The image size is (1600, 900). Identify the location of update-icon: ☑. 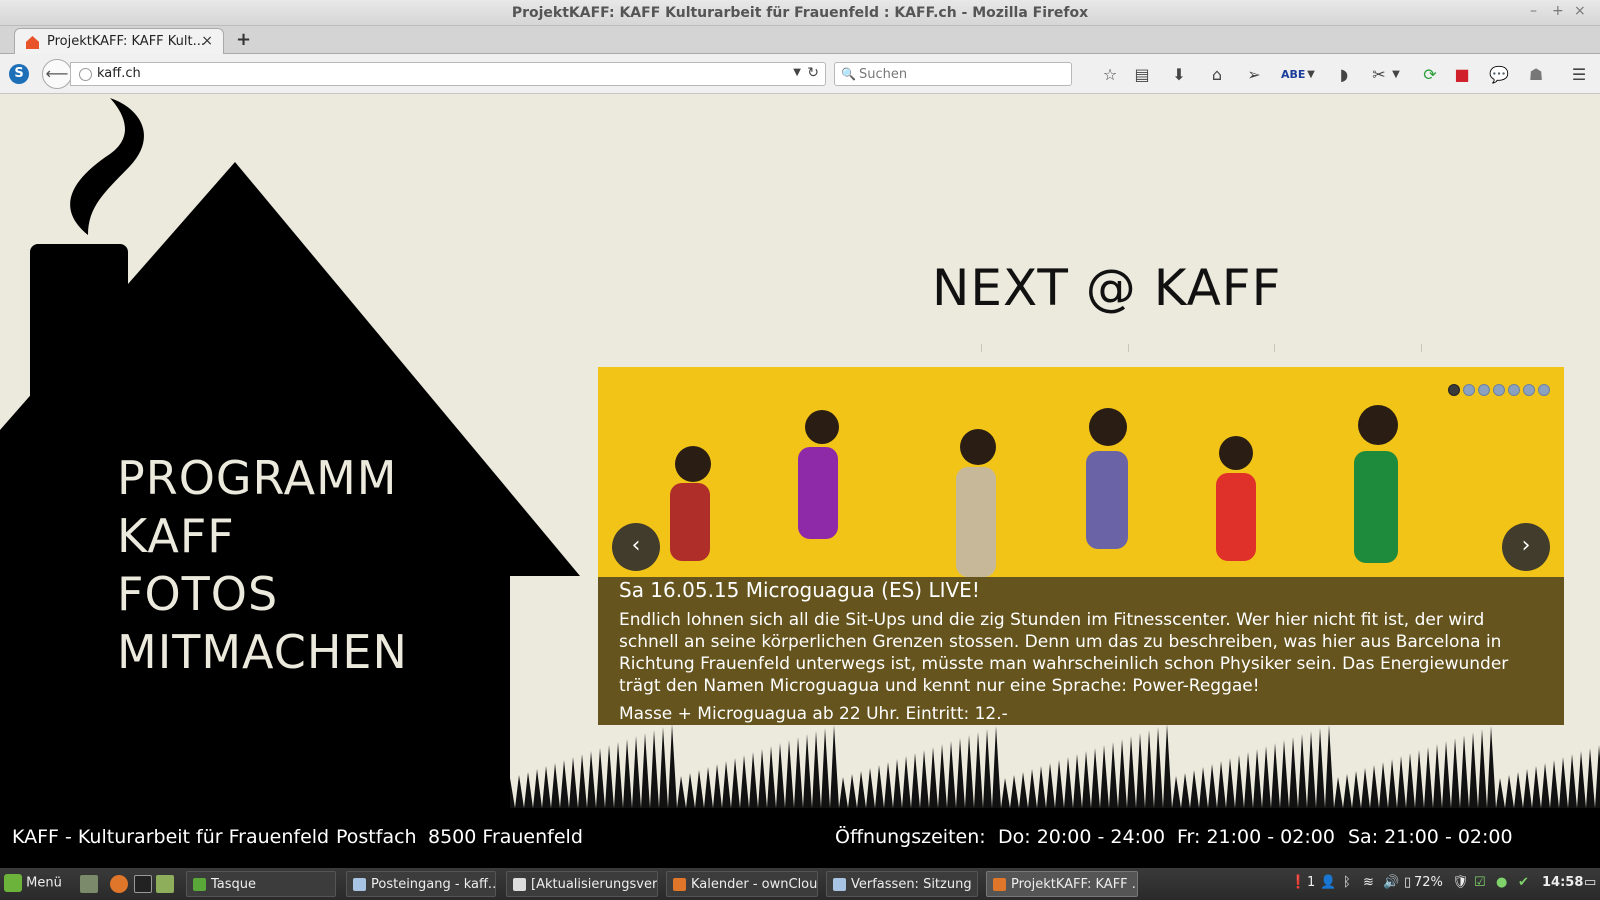
(1480, 882).